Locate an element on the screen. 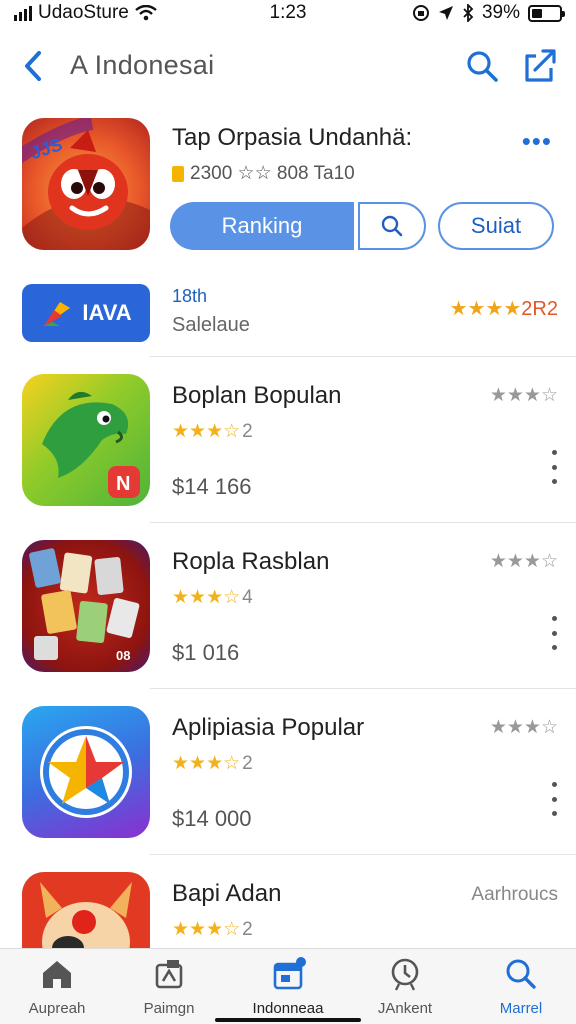 The image size is (576, 1024). app-icon-cards: 08 is located at coordinates (86, 606).